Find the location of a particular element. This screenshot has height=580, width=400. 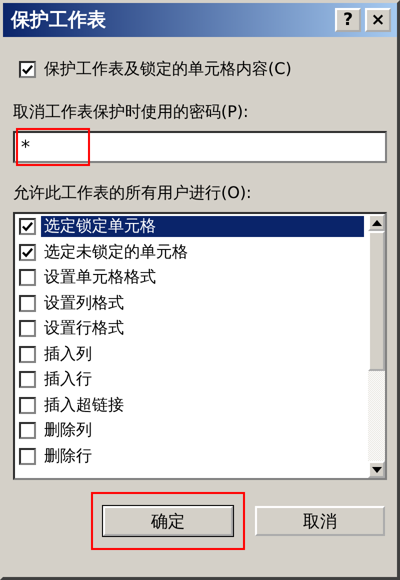

list-item: 选定锁定单元格 is located at coordinates (202, 227).